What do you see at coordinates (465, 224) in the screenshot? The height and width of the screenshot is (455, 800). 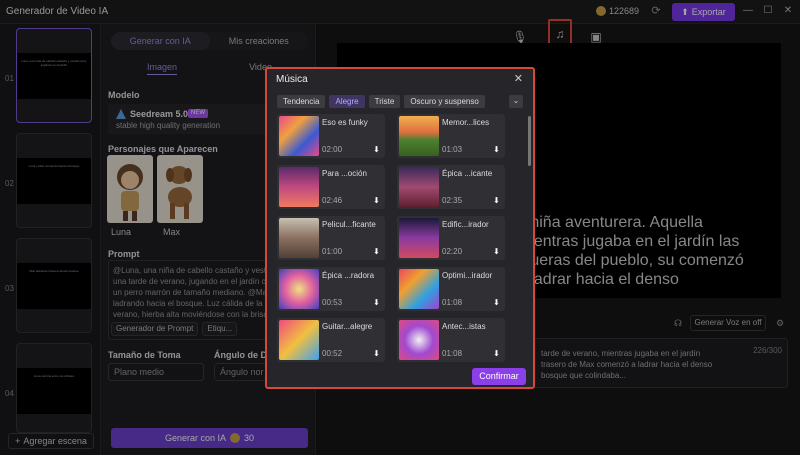 I see `track-name: Edific...irador` at bounding box center [465, 224].